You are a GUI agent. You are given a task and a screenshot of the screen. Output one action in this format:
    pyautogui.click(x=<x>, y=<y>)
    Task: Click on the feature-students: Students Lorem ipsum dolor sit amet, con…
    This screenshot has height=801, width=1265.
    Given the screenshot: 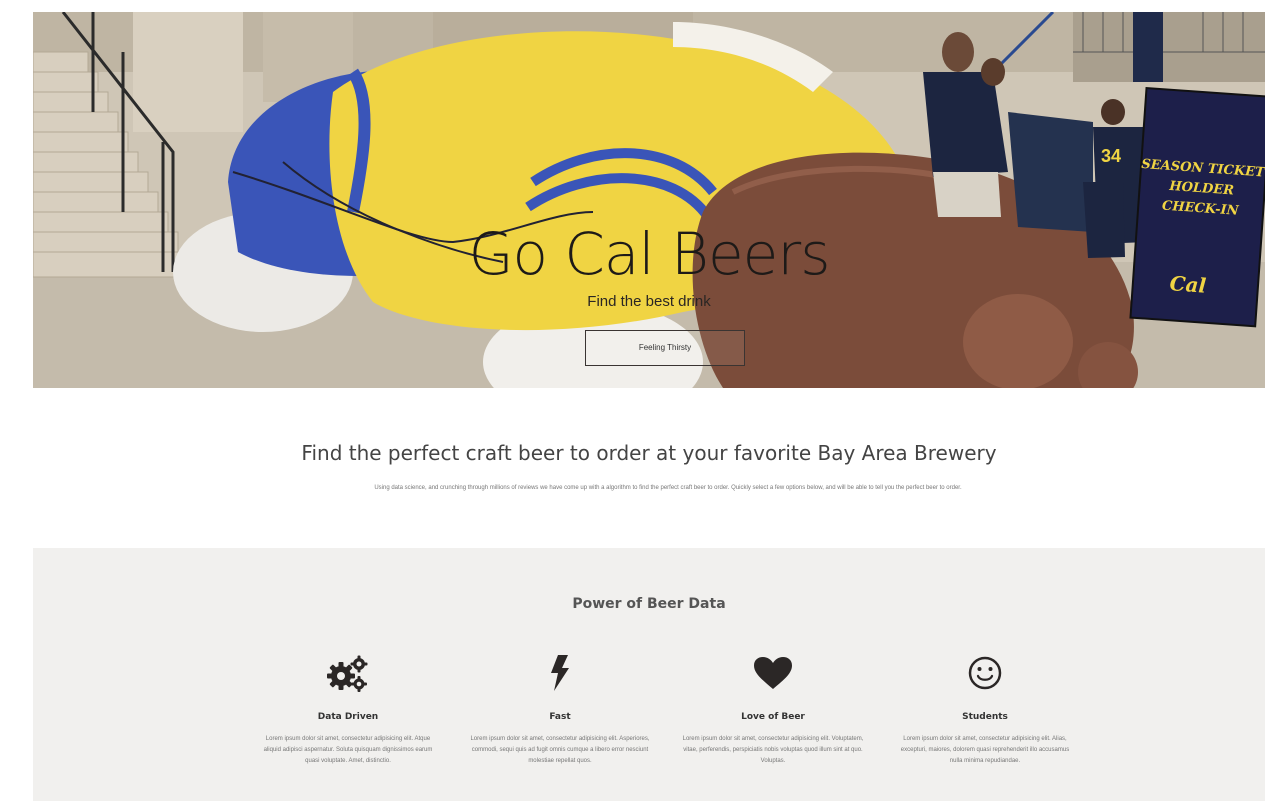 What is the action you would take?
    pyautogui.click(x=985, y=709)
    